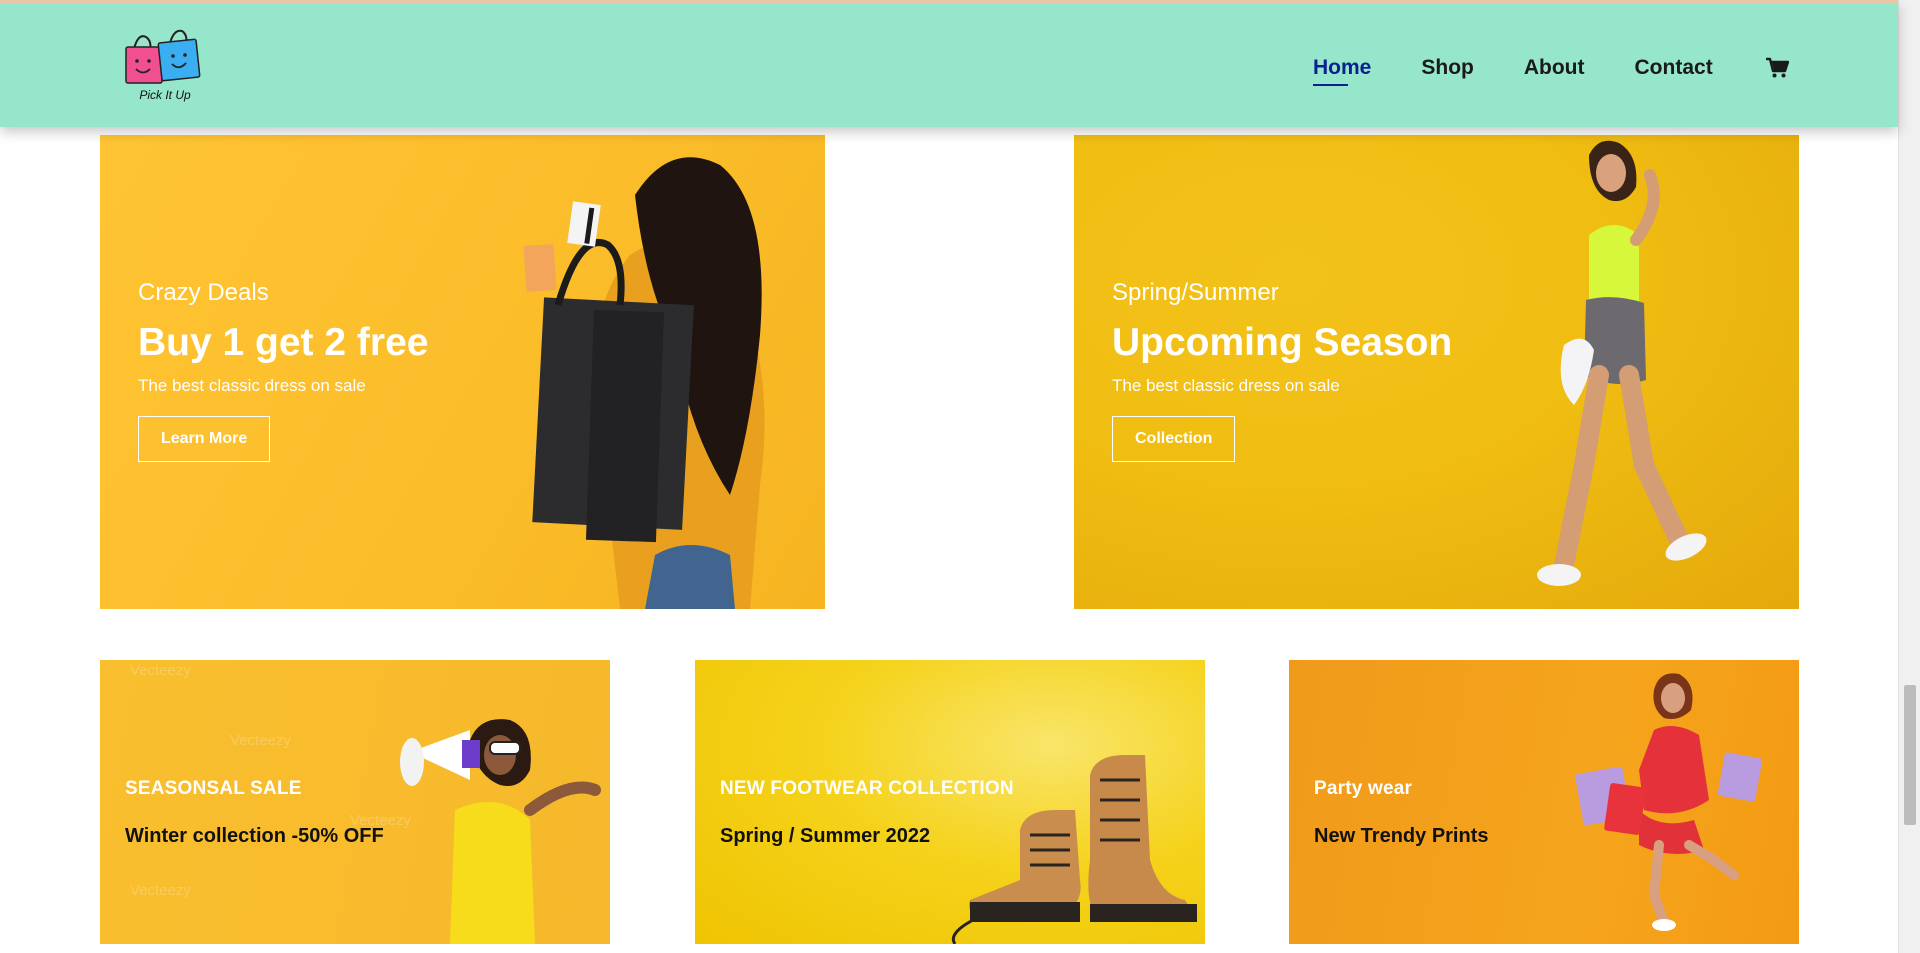  Describe the element at coordinates (1544, 802) in the screenshot. I see `card-party-wear: Party wear New Trendy Prints` at that location.